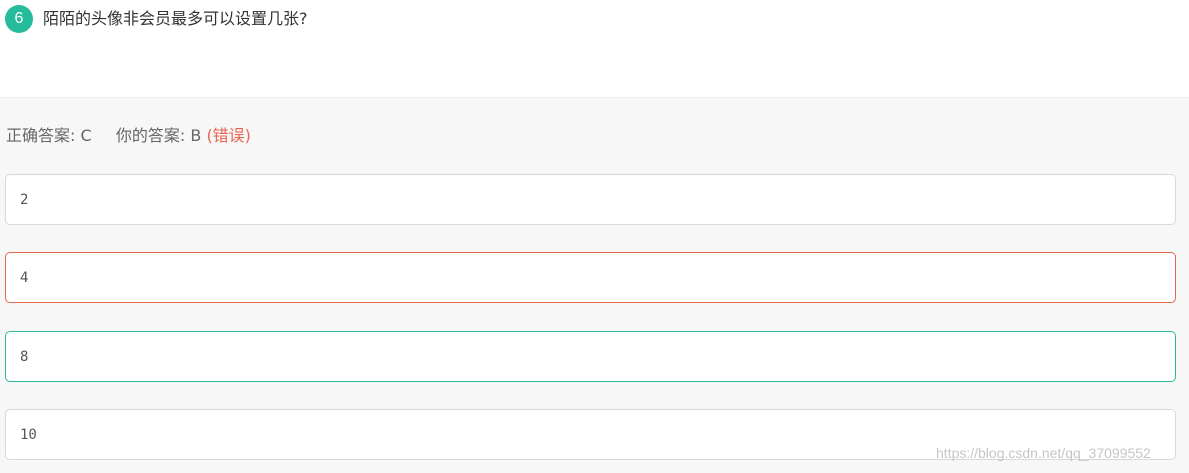  What do you see at coordinates (24, 278) in the screenshot?
I see `option-b-text: 4` at bounding box center [24, 278].